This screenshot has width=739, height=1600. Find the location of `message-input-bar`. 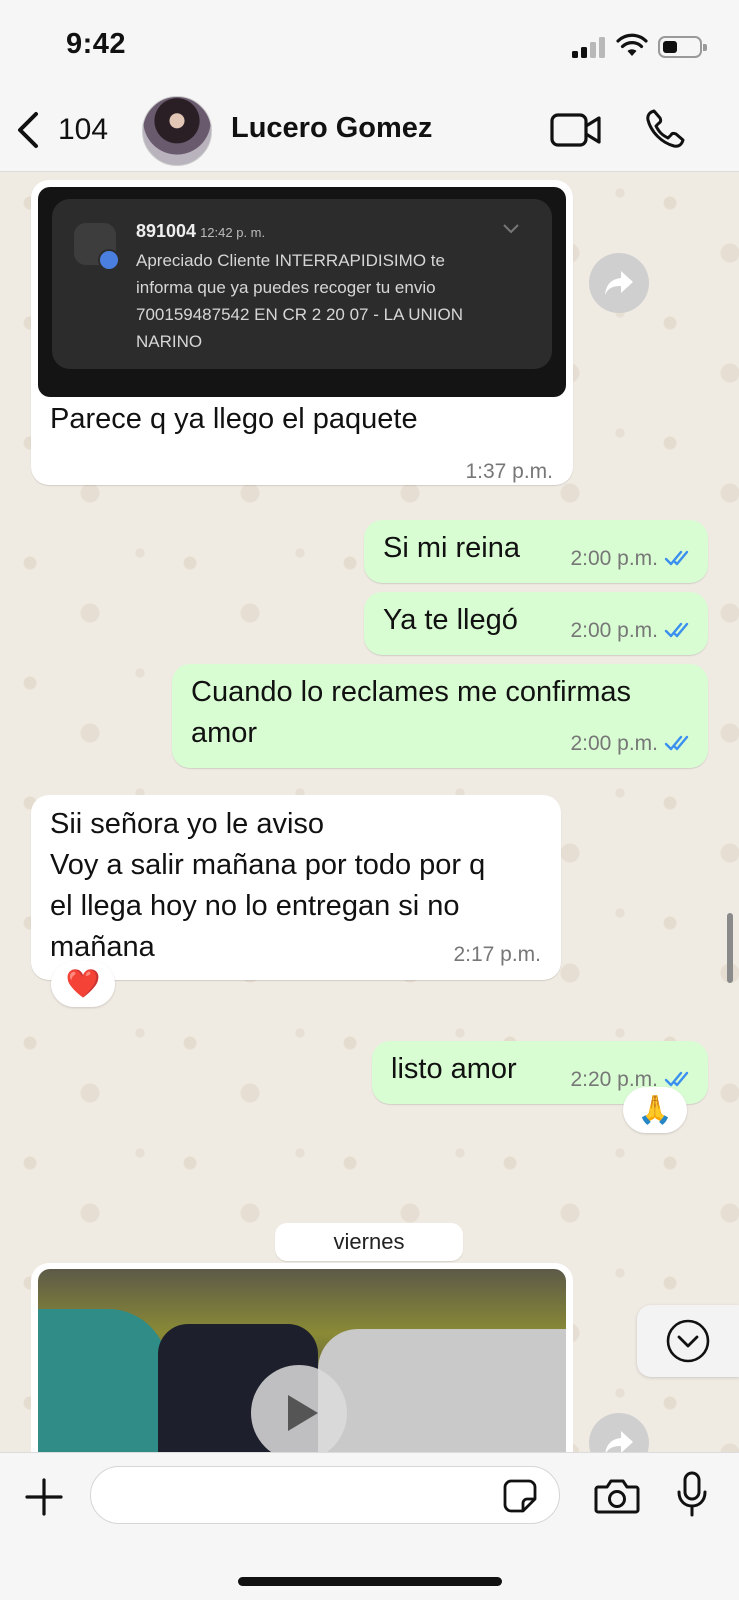

message-input-bar is located at coordinates (369, 1526).